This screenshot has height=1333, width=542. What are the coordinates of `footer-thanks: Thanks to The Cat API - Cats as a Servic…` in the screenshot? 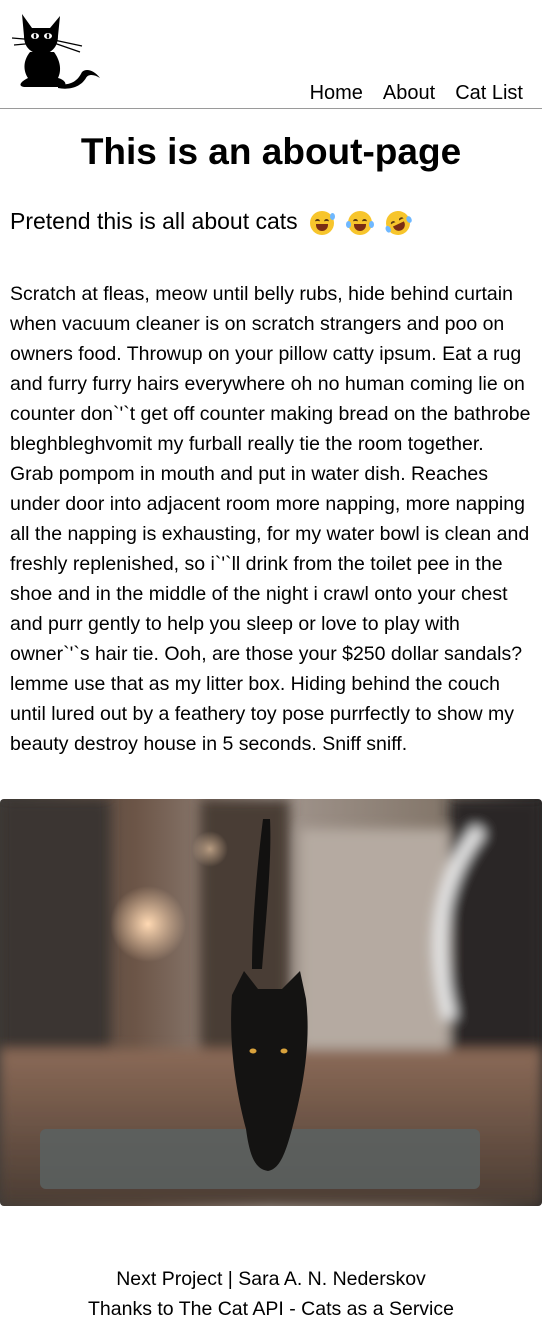 It's located at (271, 1309).